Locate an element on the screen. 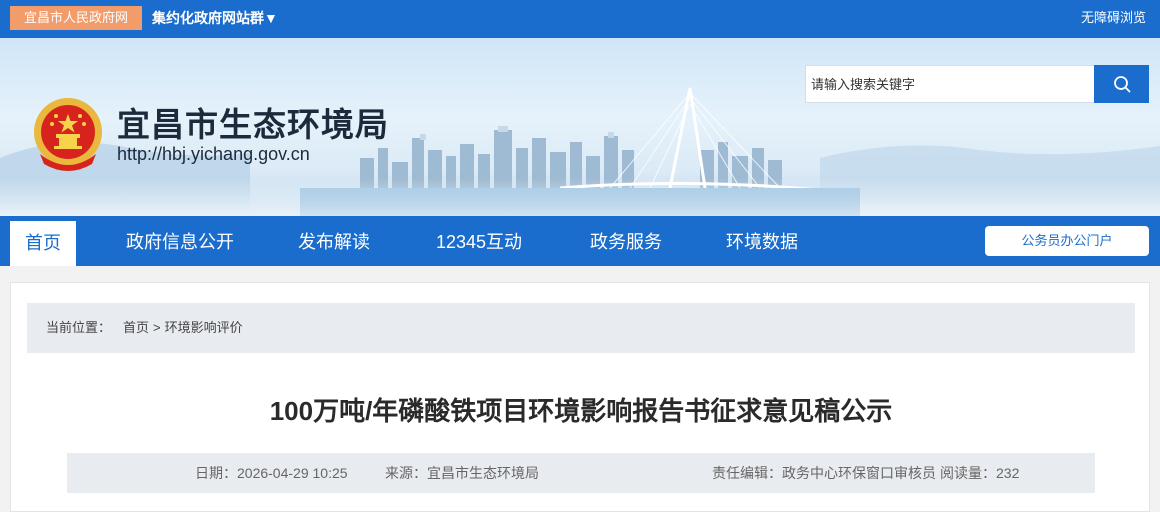  org-website-url: http://hbj.yichang.gov.cn is located at coordinates (213, 154).